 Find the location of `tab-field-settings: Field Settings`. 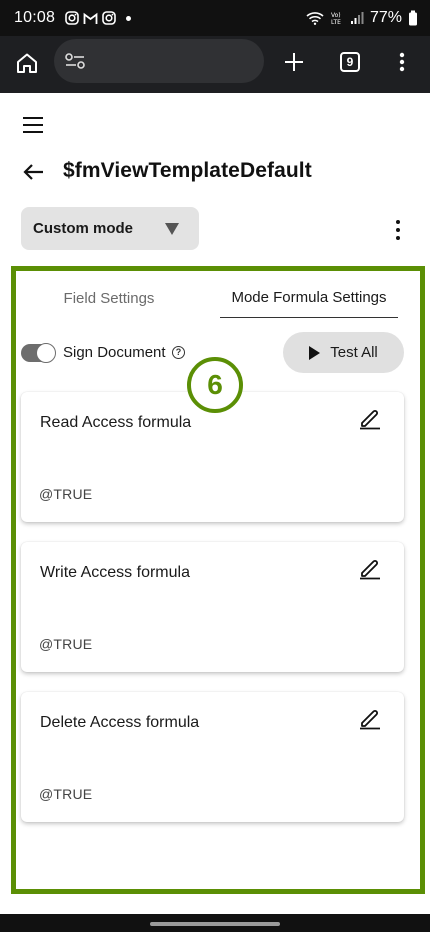

tab-field-settings: Field Settings is located at coordinates (109, 298).